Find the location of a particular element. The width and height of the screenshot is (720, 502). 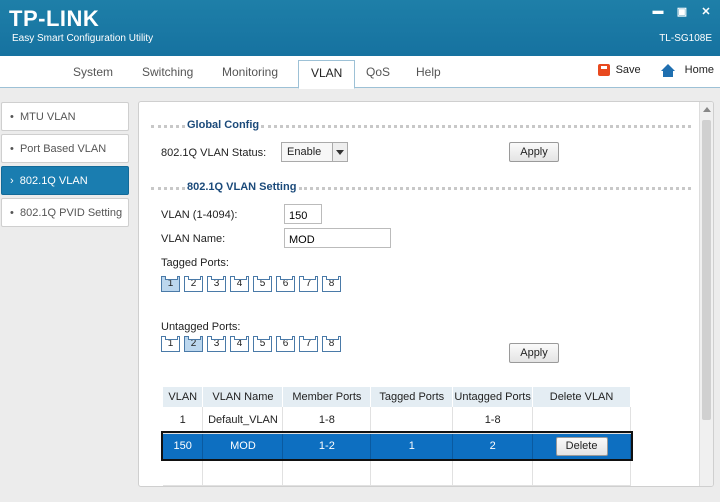

sidebar-item-mtu-vlan: • MTU VLAN is located at coordinates (65, 116).